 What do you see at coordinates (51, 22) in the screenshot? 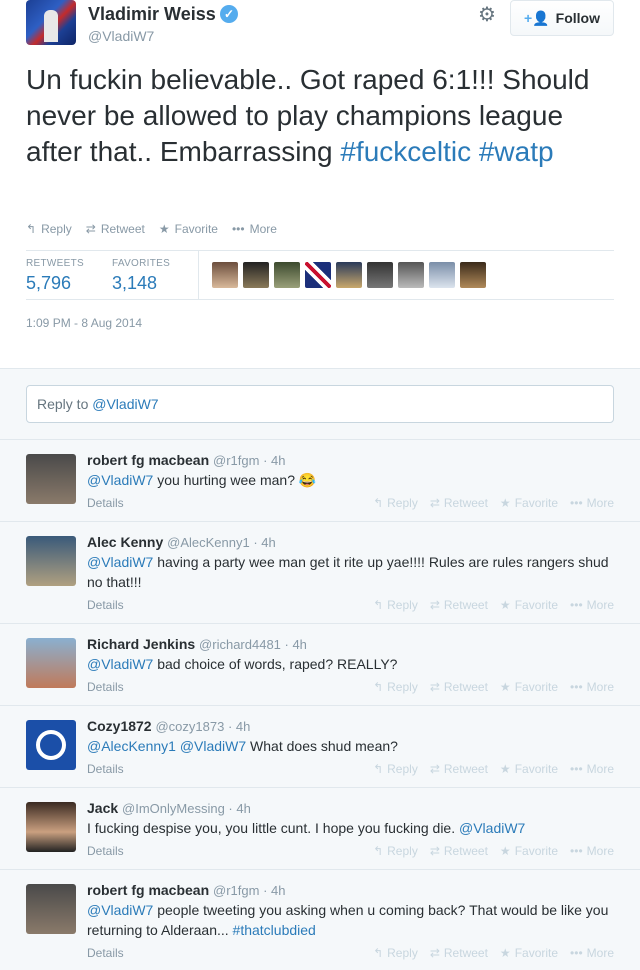
I see `user-avatar` at bounding box center [51, 22].